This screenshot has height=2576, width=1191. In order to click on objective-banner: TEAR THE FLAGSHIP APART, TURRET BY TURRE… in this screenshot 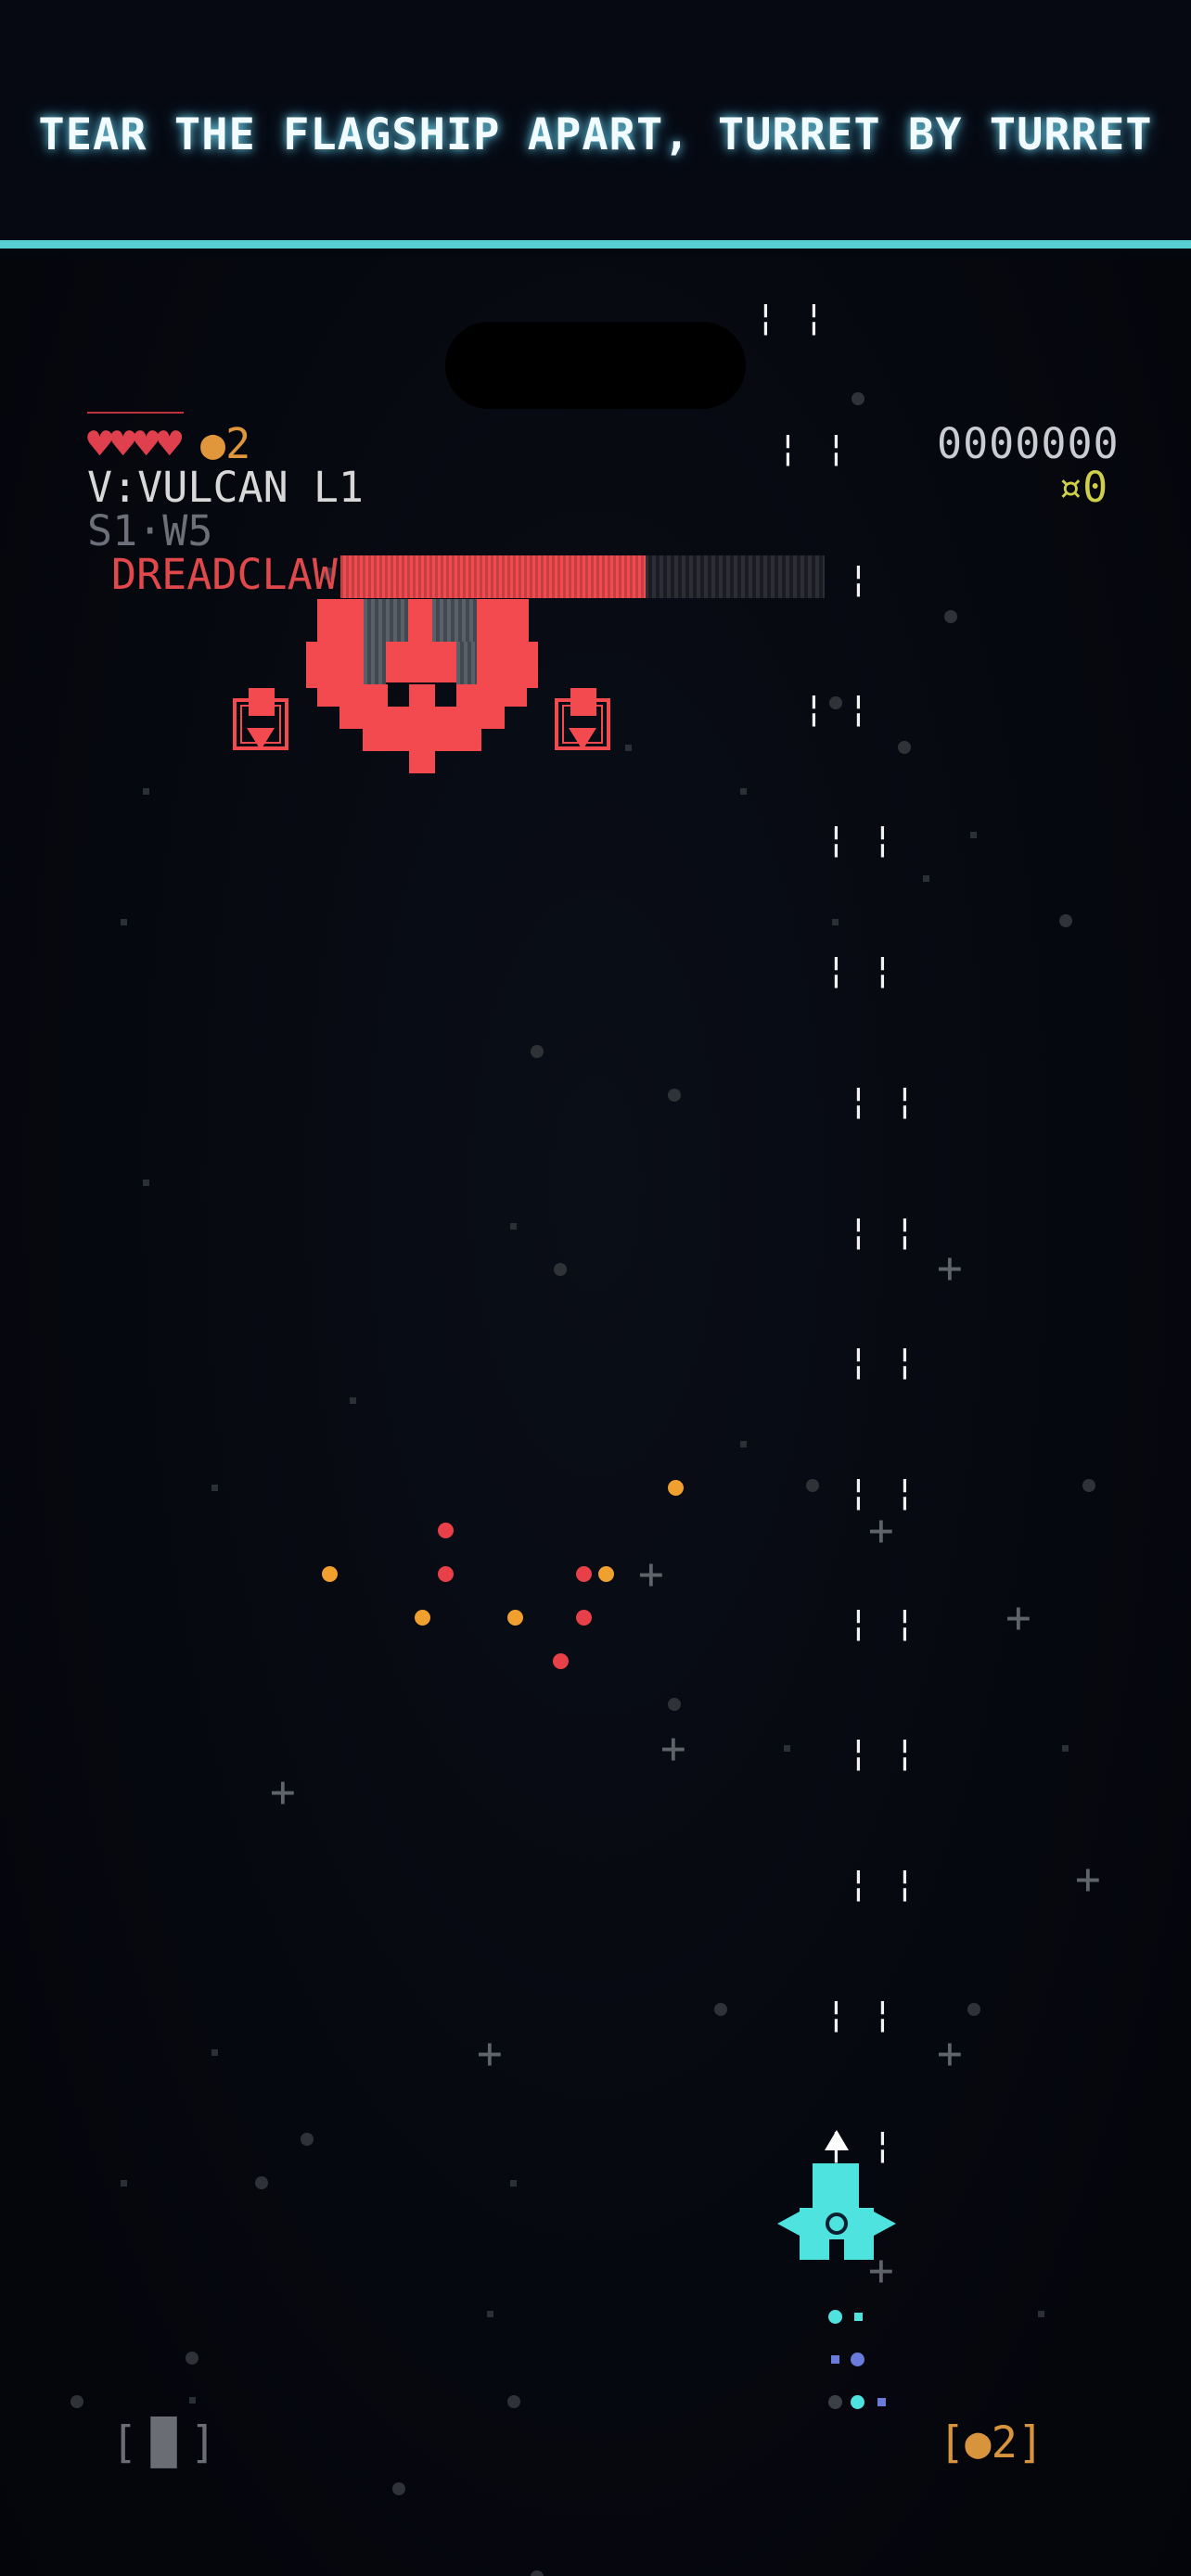, I will do `click(595, 125)`.